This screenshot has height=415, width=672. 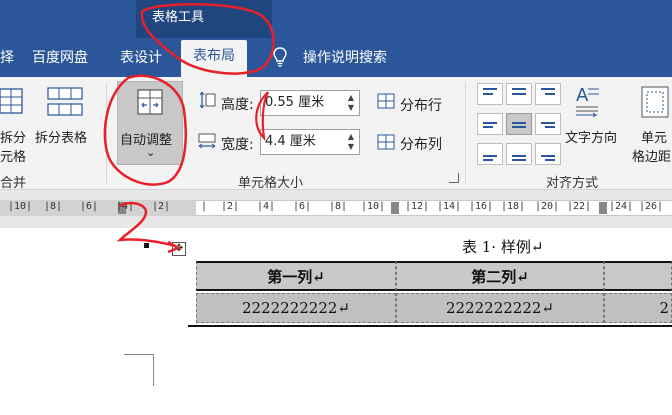 What do you see at coordinates (386, 142) in the screenshot?
I see `distribute-columns-icon` at bounding box center [386, 142].